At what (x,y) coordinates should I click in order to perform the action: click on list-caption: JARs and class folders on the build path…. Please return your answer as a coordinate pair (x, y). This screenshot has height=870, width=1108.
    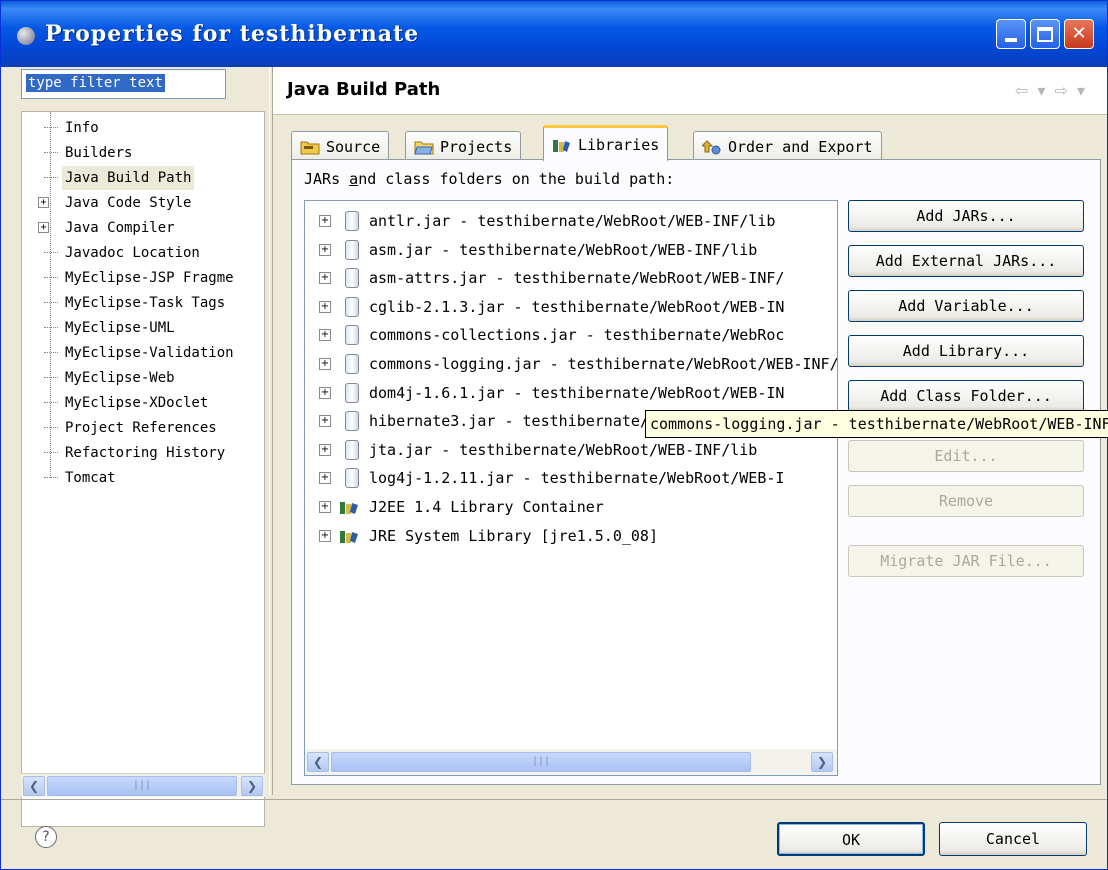
    Looking at the image, I should click on (489, 179).